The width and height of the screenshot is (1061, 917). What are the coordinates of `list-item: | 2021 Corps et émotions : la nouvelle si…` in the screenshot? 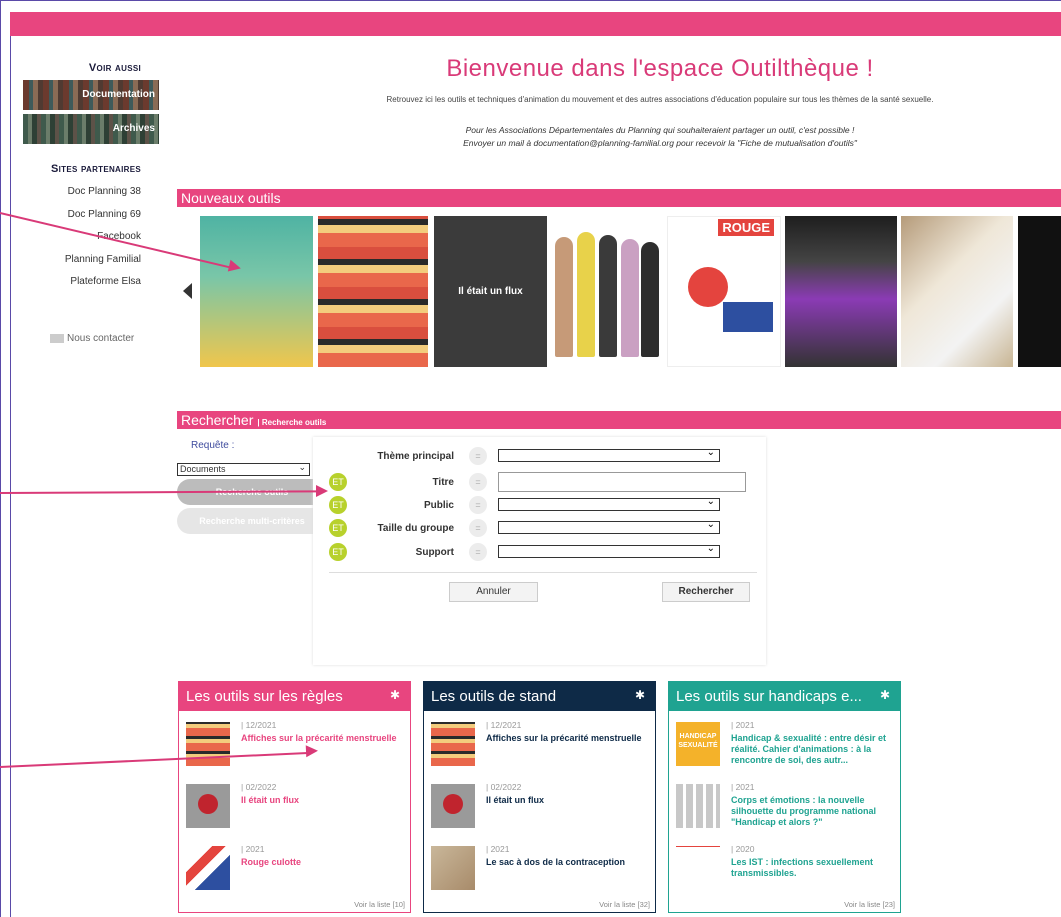 It's located at (787, 807).